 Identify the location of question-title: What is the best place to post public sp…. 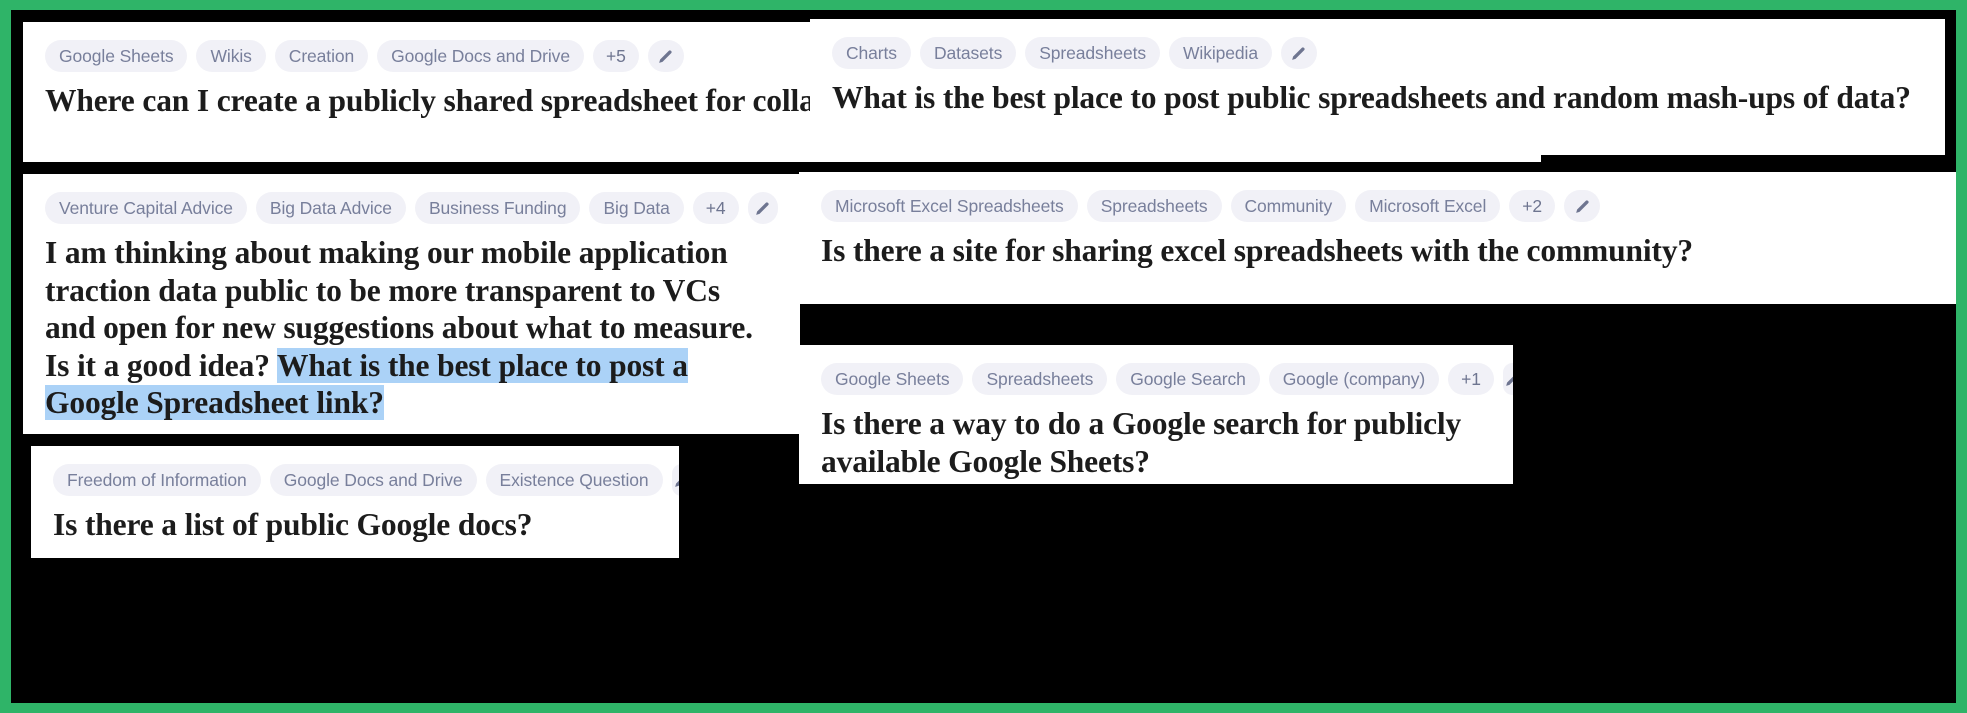
(1371, 97).